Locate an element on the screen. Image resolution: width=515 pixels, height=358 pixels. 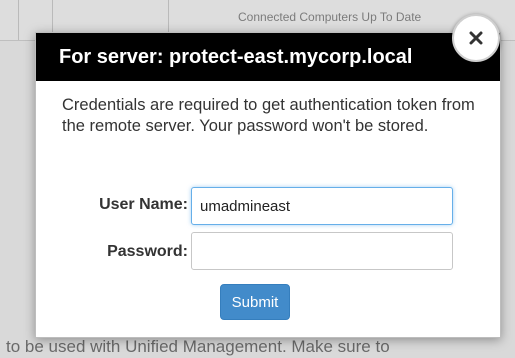
password-label: Password: is located at coordinates (147, 251).